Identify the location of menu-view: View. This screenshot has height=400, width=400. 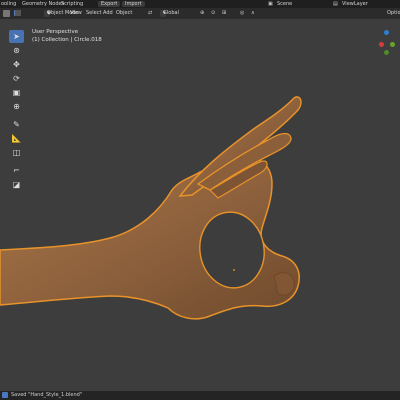
(76, 13).